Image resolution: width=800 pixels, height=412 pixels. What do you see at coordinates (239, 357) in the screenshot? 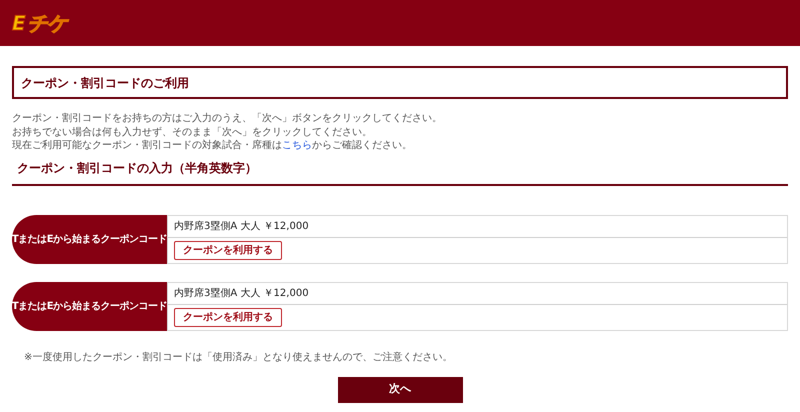
I see `note-text: ※一度使用したクーポン・割引コードは「使用済み」となり使えませんので、ご注意ください。` at bounding box center [239, 357].